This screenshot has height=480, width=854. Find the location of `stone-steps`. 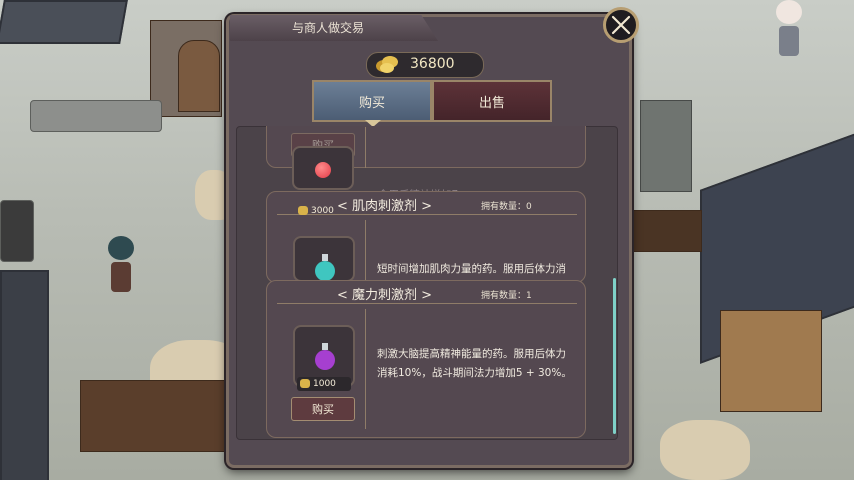

stone-steps is located at coordinates (96, 116).